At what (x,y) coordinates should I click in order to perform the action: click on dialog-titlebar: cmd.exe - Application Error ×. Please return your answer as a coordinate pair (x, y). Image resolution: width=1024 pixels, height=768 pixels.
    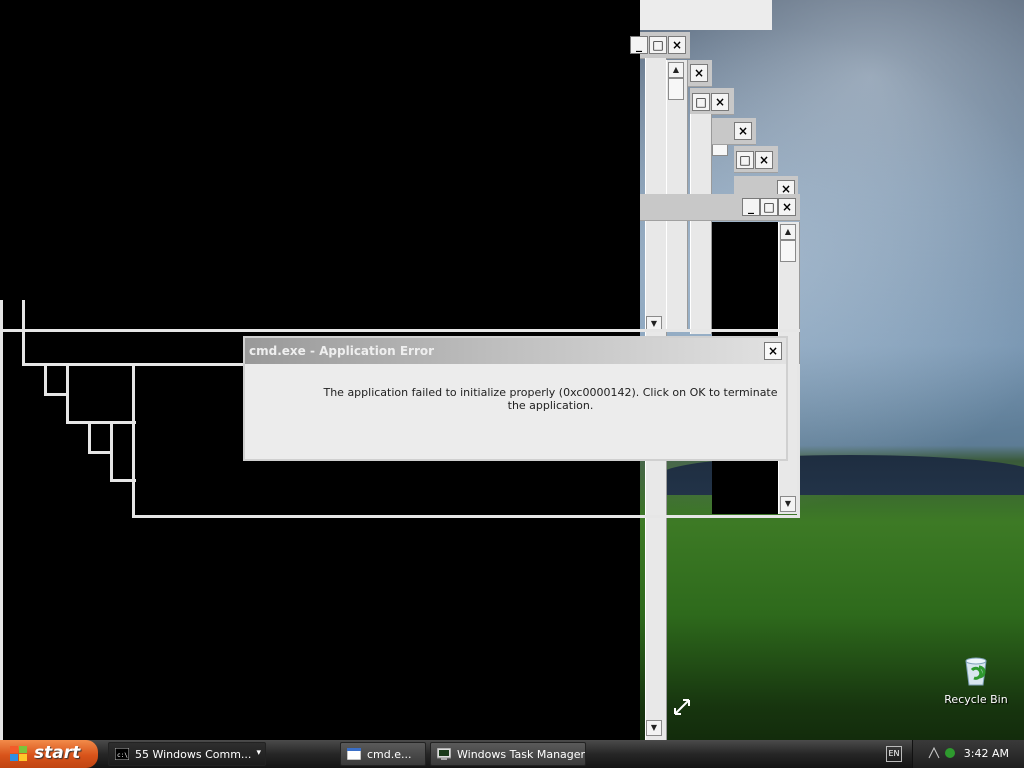
    Looking at the image, I should click on (515, 351).